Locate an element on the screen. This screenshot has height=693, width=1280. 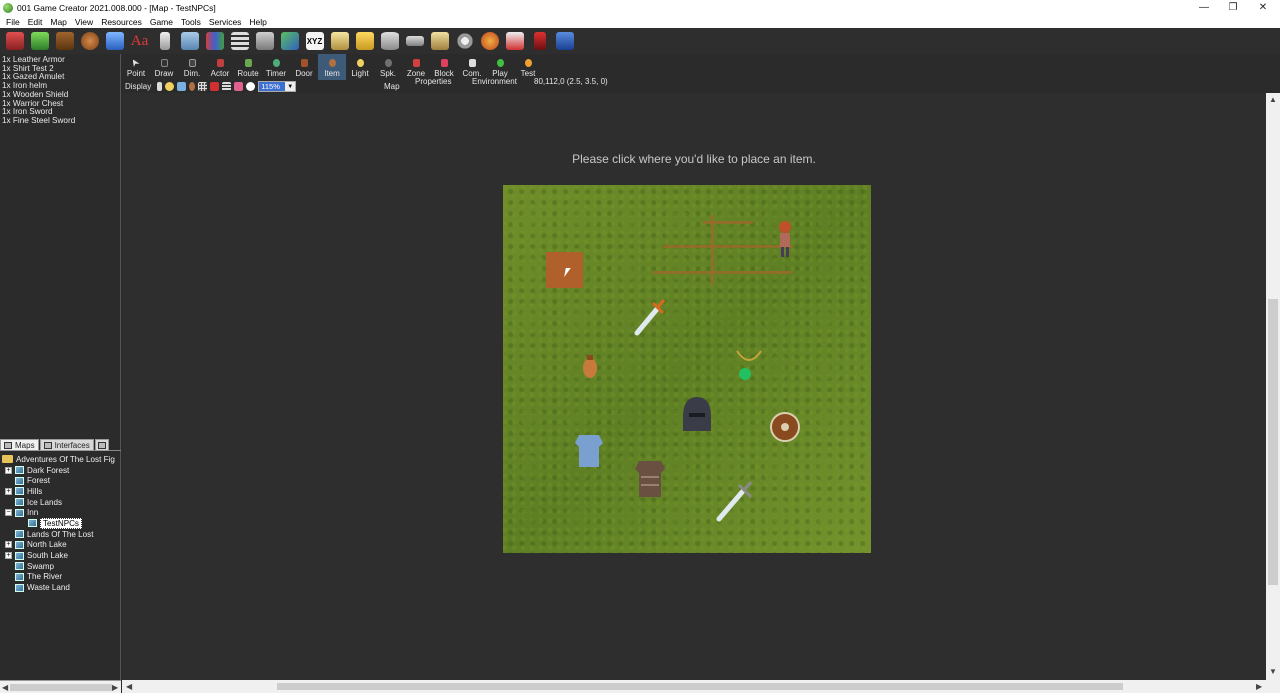
tree-icon is located at coordinates (40, 41).